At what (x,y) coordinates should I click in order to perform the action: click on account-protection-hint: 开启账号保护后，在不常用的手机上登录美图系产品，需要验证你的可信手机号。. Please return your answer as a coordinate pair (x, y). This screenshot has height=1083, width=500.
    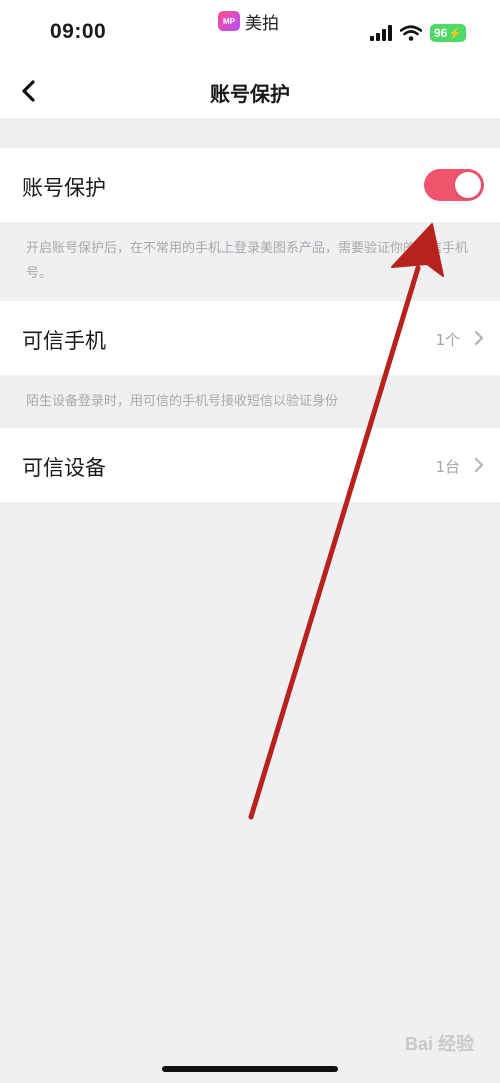
    Looking at the image, I should click on (247, 261).